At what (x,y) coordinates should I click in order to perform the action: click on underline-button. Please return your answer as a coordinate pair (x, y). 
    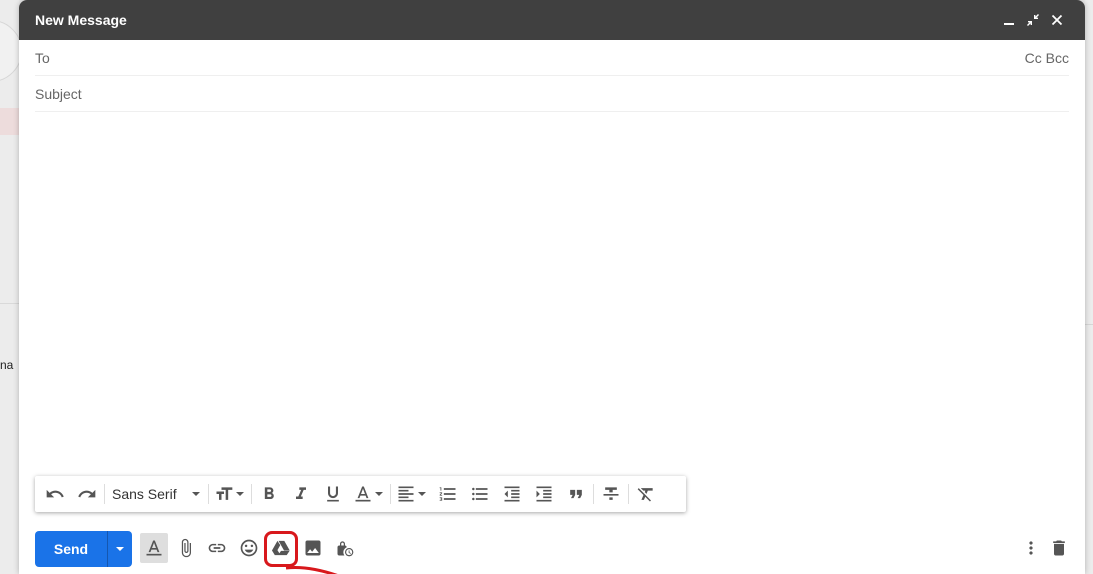
    Looking at the image, I should click on (333, 494).